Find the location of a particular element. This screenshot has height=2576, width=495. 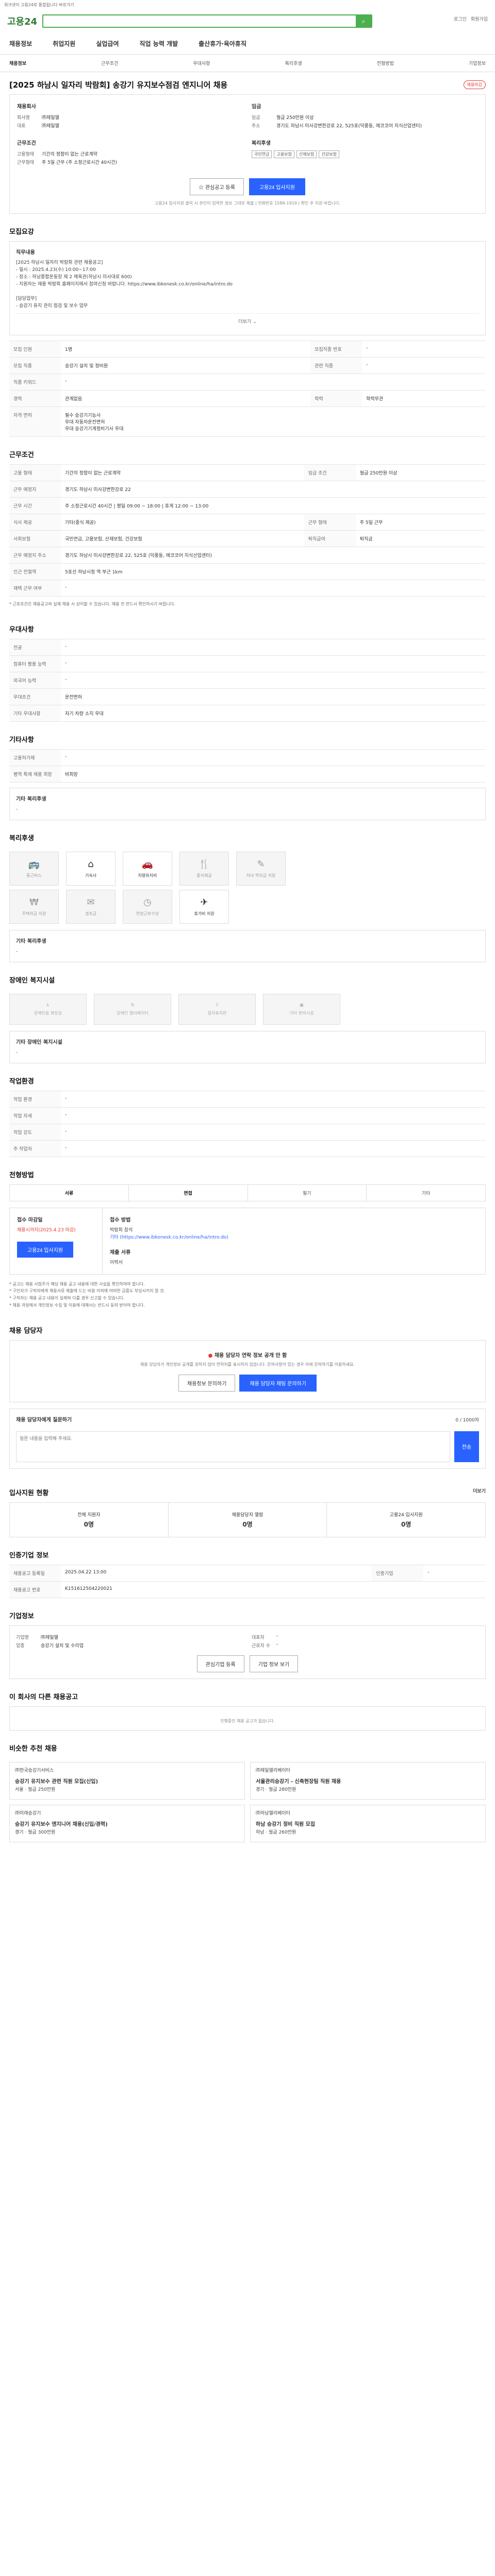

tab-conditions: 근무조건 is located at coordinates (109, 63).